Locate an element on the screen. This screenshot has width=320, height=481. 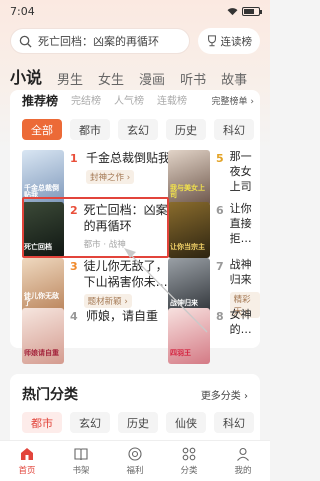
search-bar: 死亡回档：凶案的再循环 is located at coordinates (100, 41).